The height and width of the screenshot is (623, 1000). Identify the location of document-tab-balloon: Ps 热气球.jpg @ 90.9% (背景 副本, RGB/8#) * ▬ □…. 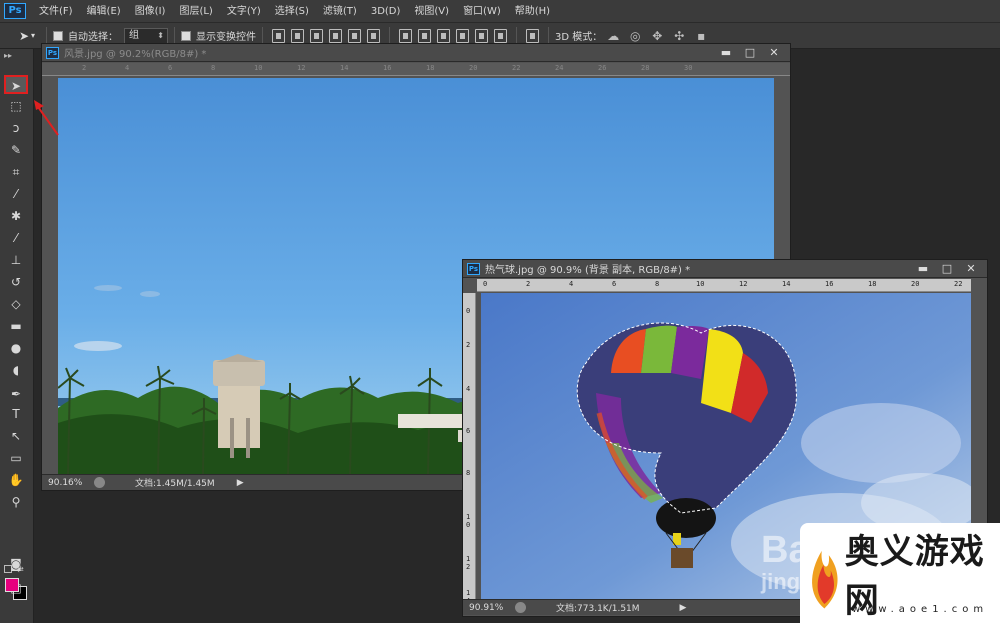
(725, 269).